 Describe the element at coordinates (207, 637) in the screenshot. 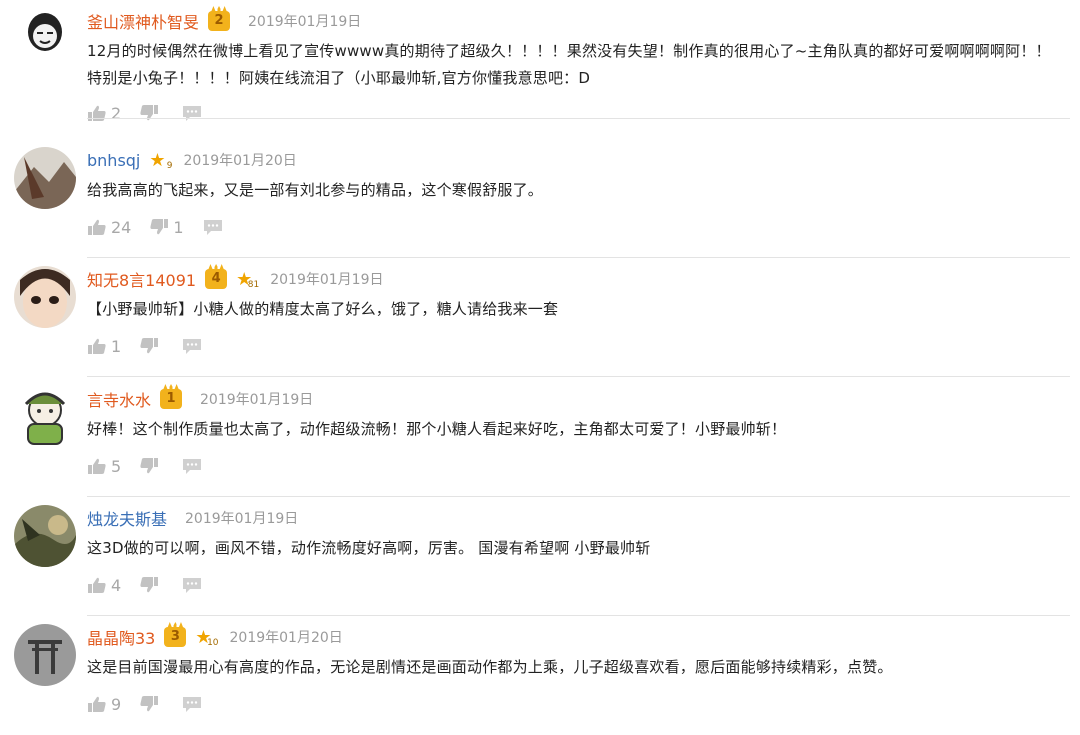

I see `star-medal-icon: ★ 10` at that location.